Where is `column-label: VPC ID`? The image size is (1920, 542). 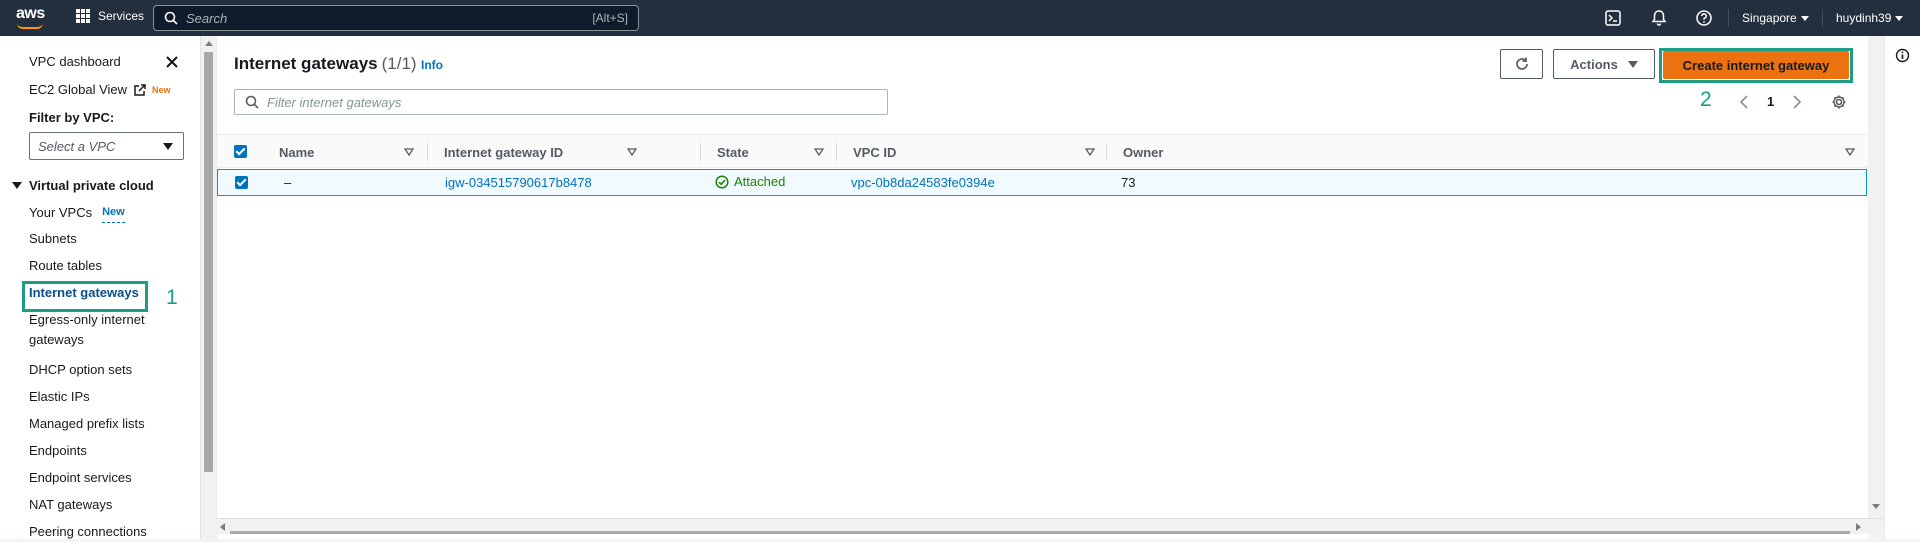 column-label: VPC ID is located at coordinates (875, 152).